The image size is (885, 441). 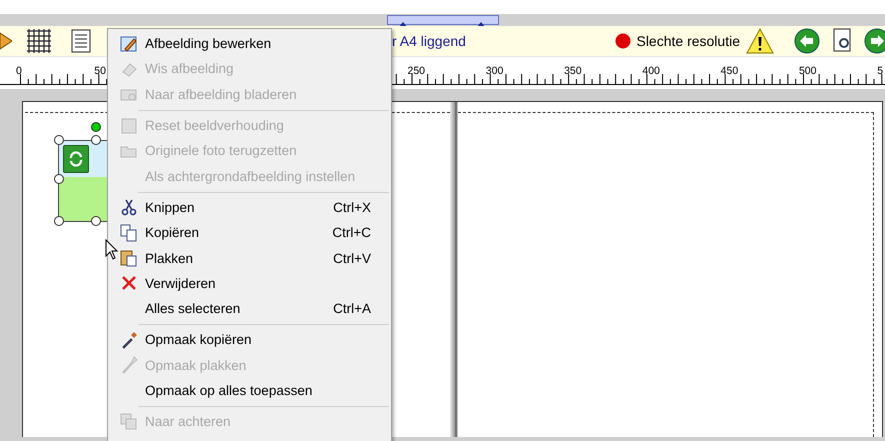 I want to click on refresh-arrows-icon, so click(x=76, y=159).